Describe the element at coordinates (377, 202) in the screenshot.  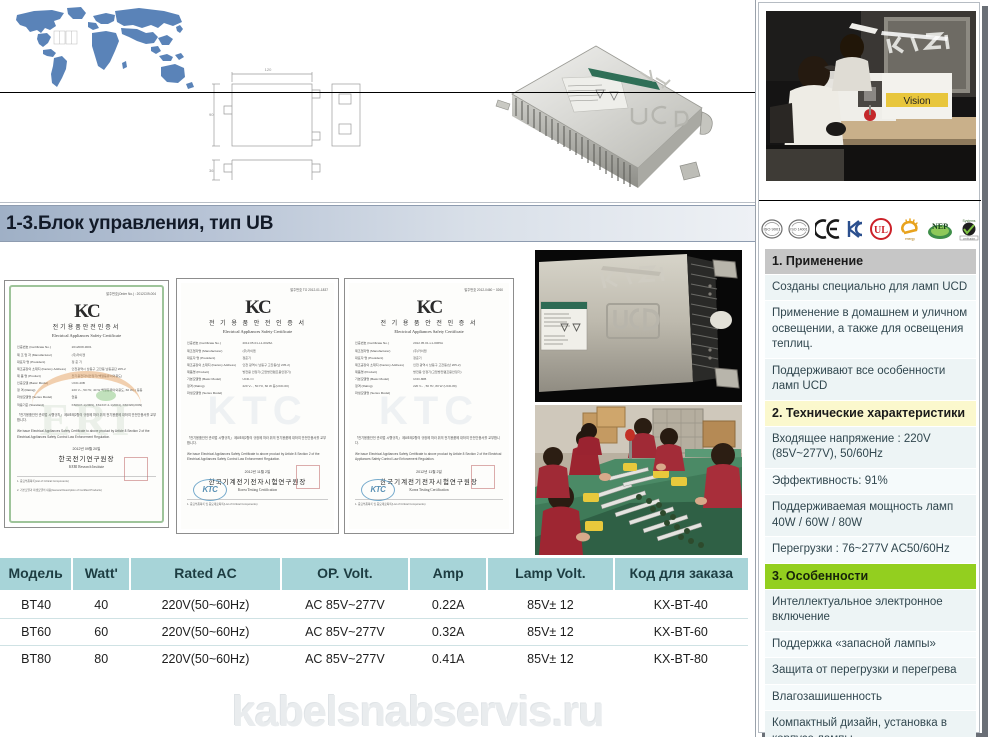
I see `secondary-divider` at that location.